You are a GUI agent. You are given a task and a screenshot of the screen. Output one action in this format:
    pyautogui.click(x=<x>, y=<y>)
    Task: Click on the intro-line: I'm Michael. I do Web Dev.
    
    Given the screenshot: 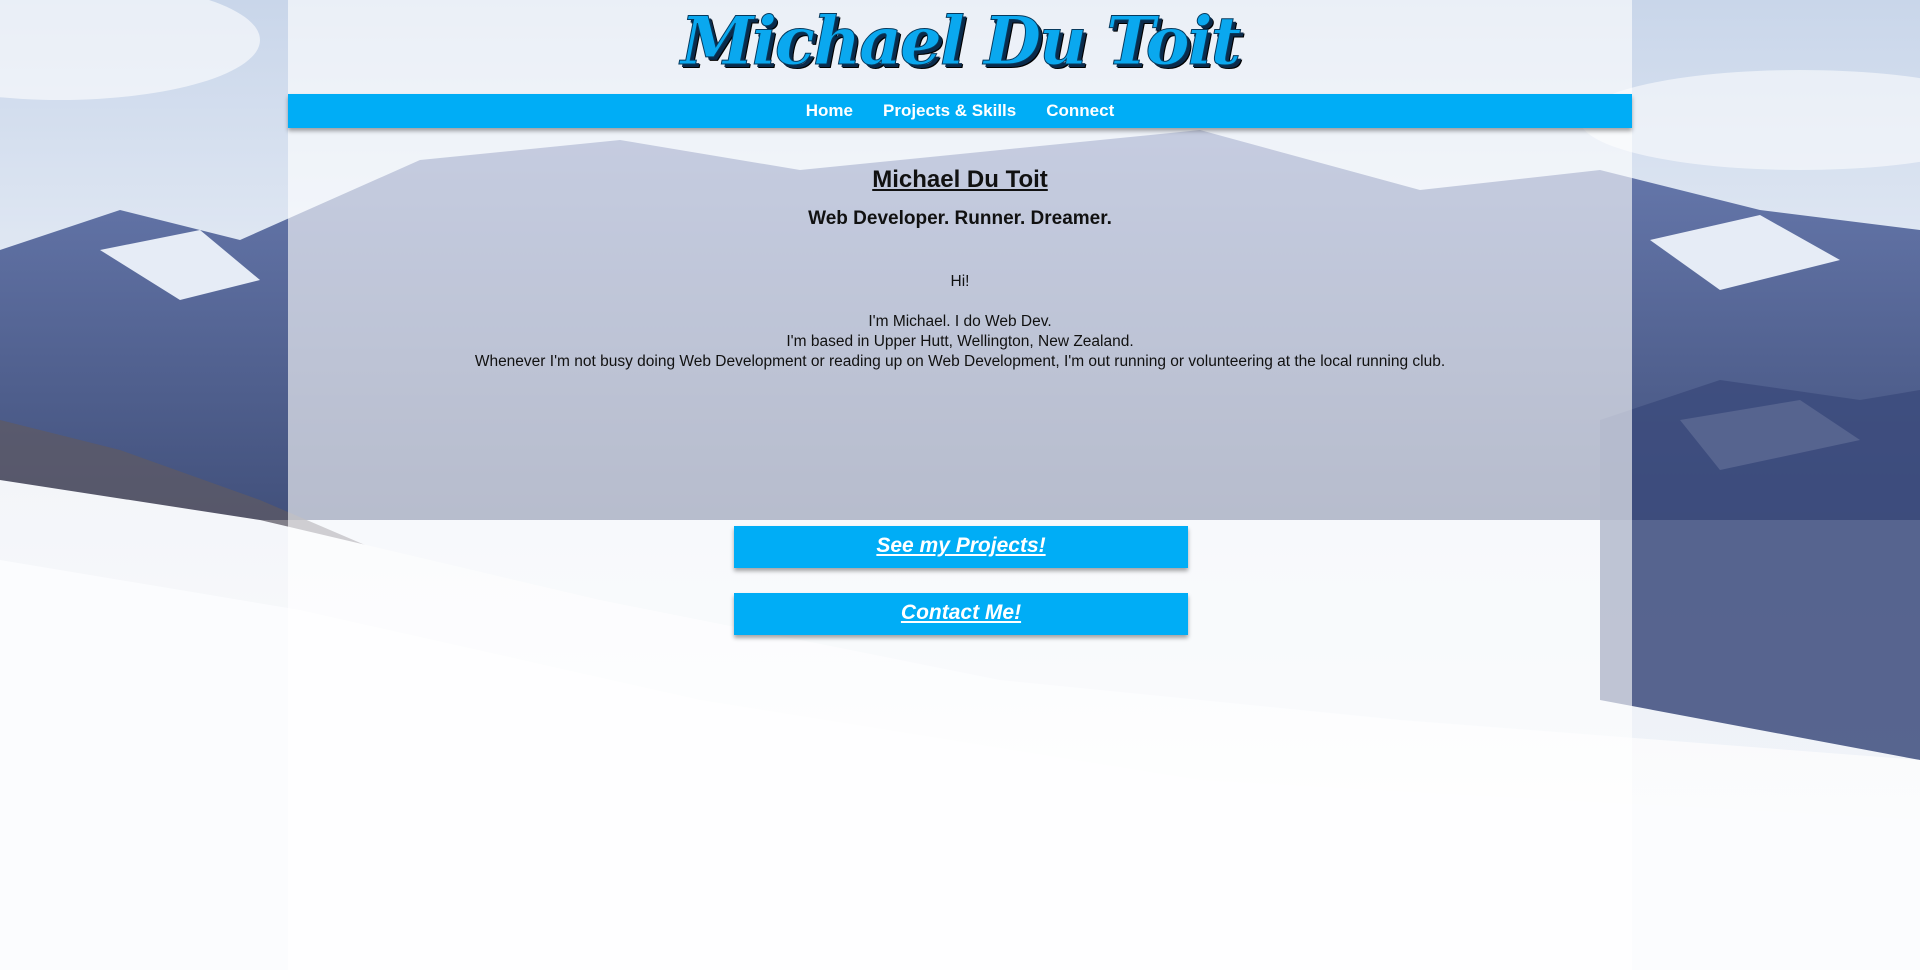 What is the action you would take?
    pyautogui.click(x=960, y=321)
    